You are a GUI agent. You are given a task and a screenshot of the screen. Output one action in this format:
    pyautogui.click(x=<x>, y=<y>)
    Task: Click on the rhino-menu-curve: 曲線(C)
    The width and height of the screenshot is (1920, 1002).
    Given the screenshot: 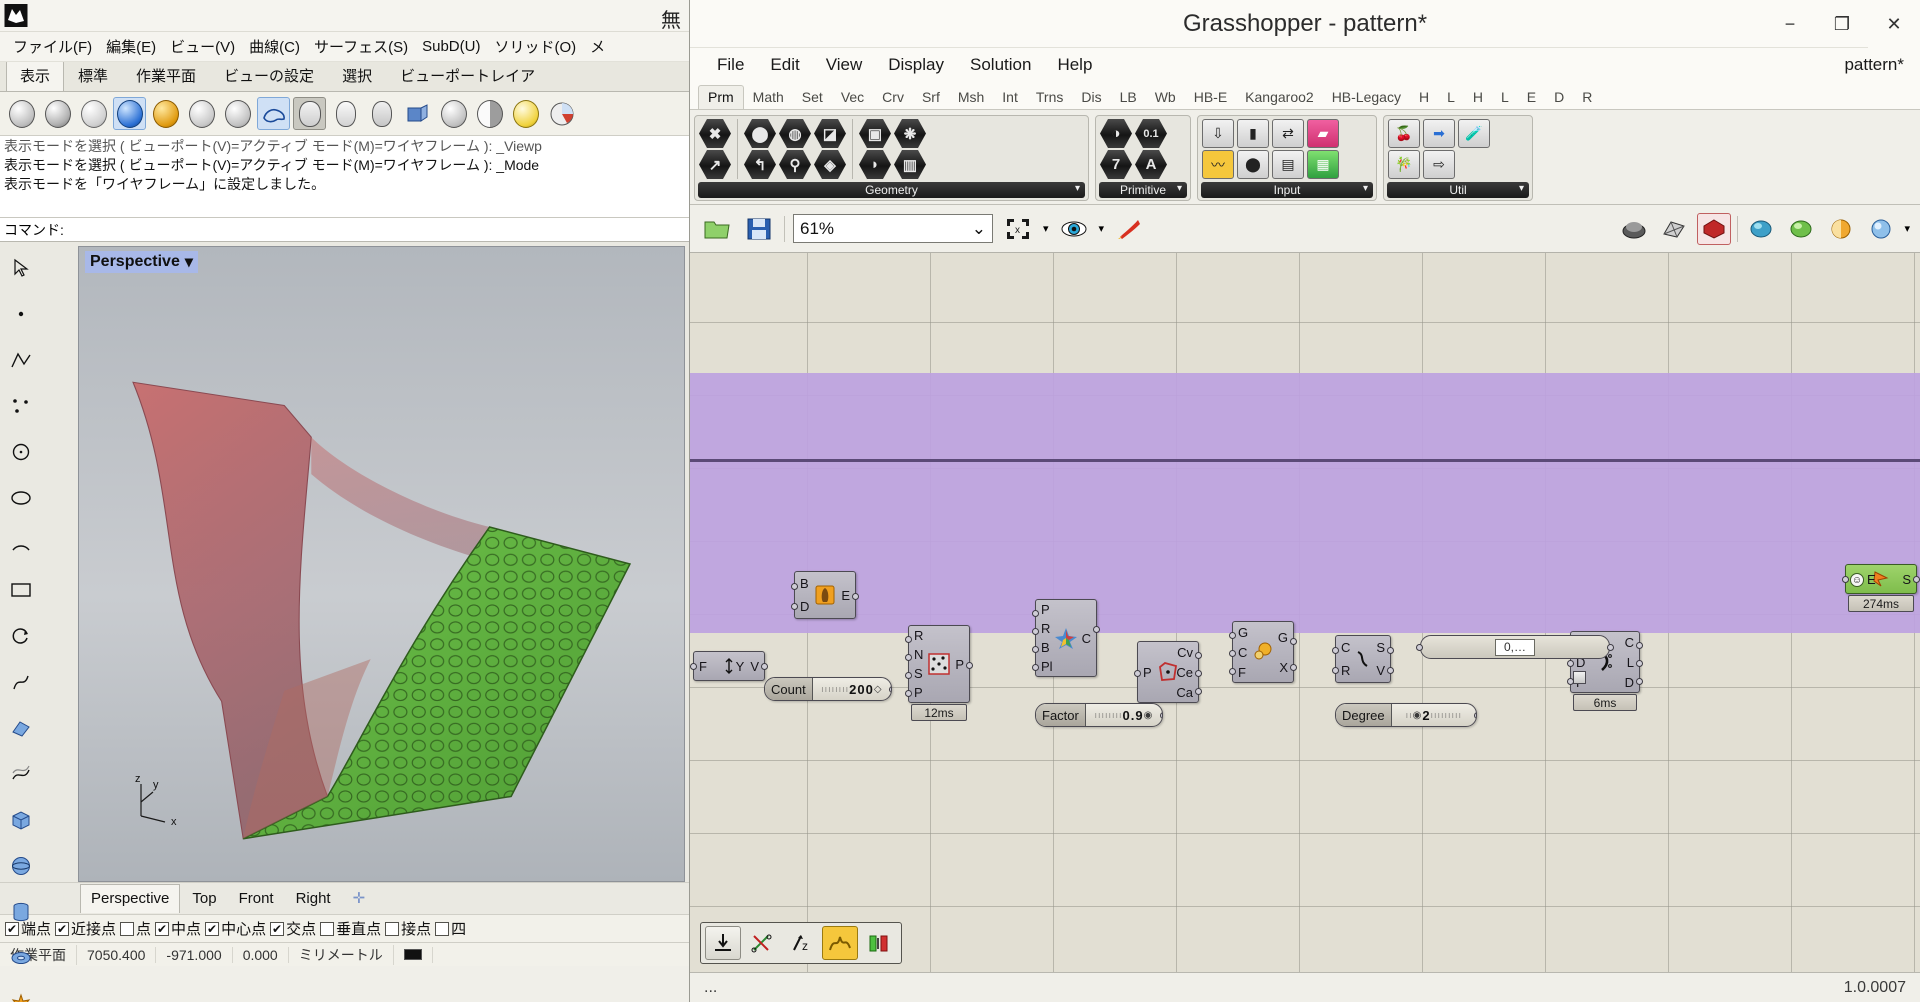 What is the action you would take?
    pyautogui.click(x=274, y=46)
    